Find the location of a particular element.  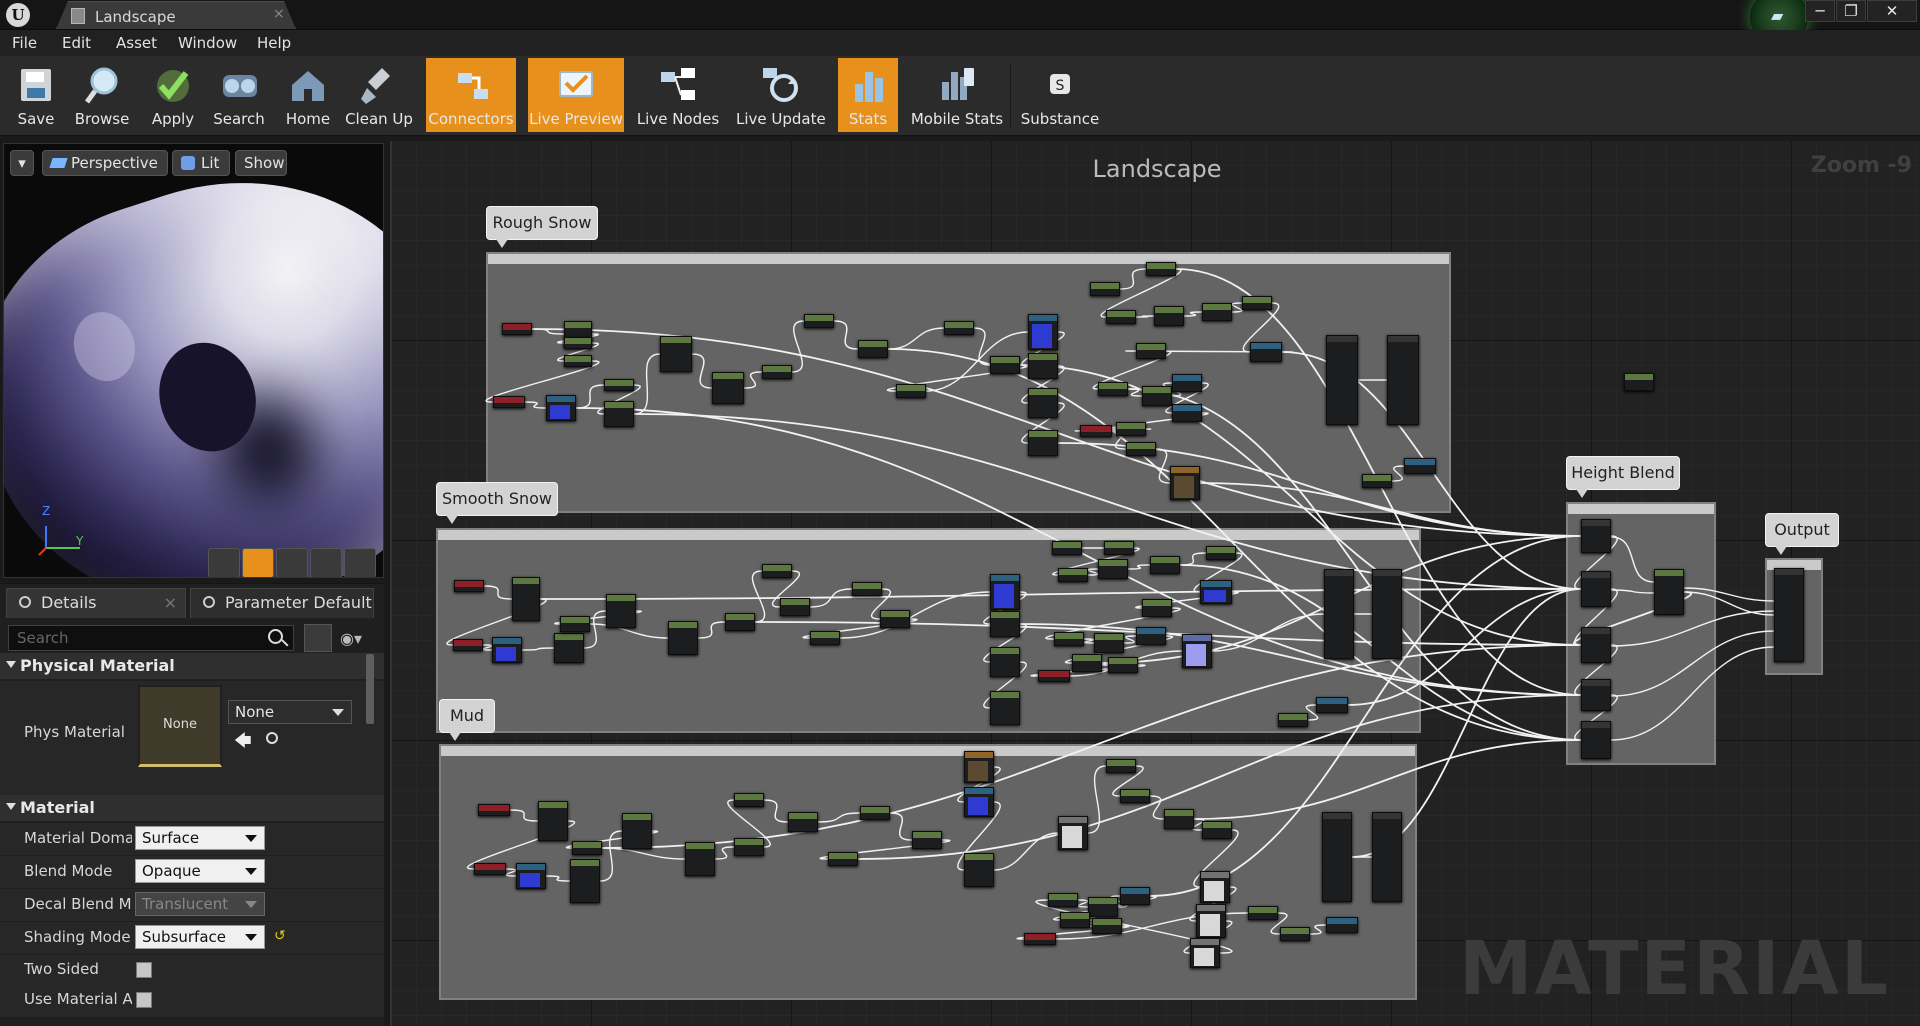

restore-window-button: ❐ is located at coordinates (1851, 11).